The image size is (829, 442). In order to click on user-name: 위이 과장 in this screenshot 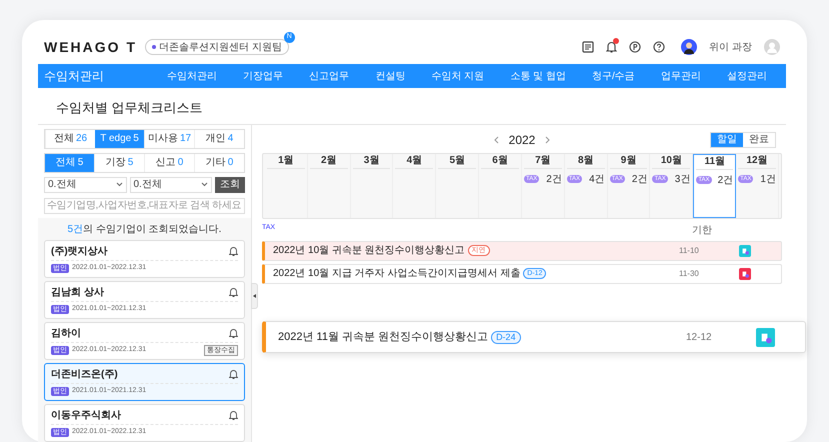, I will do `click(730, 47)`.